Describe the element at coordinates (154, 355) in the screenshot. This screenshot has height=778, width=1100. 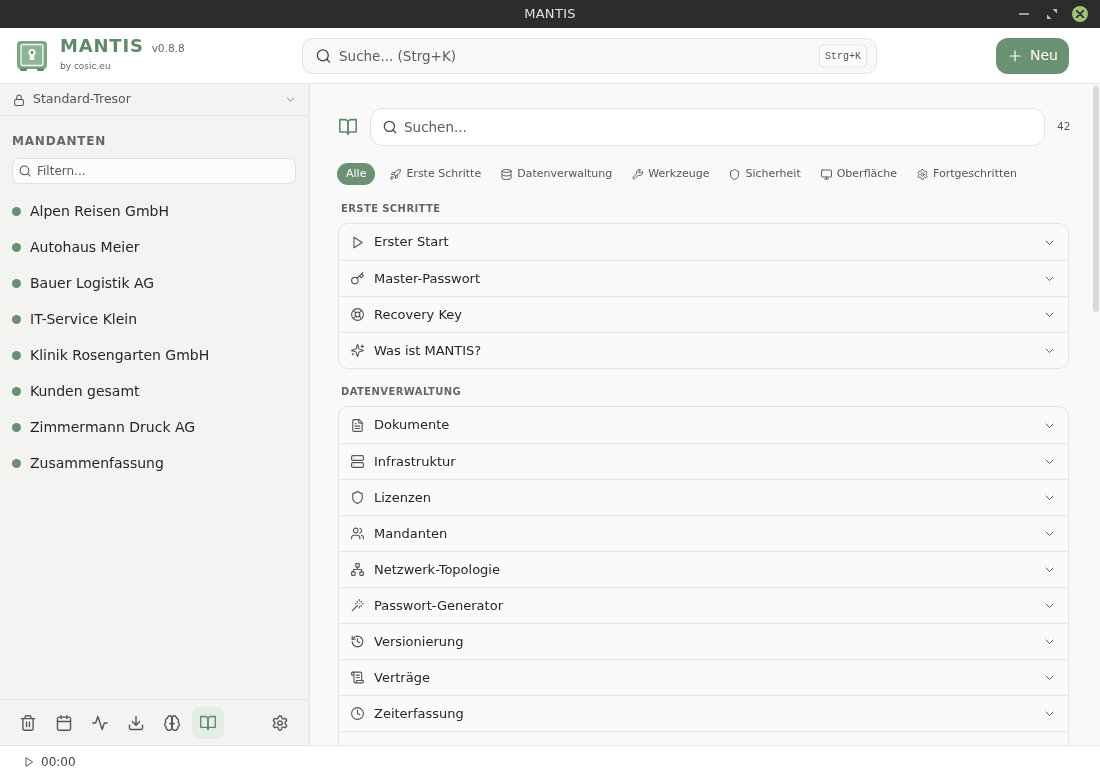
I see `client-item: Klinik Rosengarten GmbH` at that location.